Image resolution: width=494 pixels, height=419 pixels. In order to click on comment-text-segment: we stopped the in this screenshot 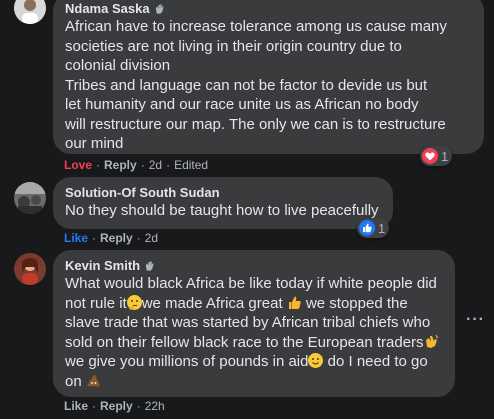, I will do `click(354, 303)`.